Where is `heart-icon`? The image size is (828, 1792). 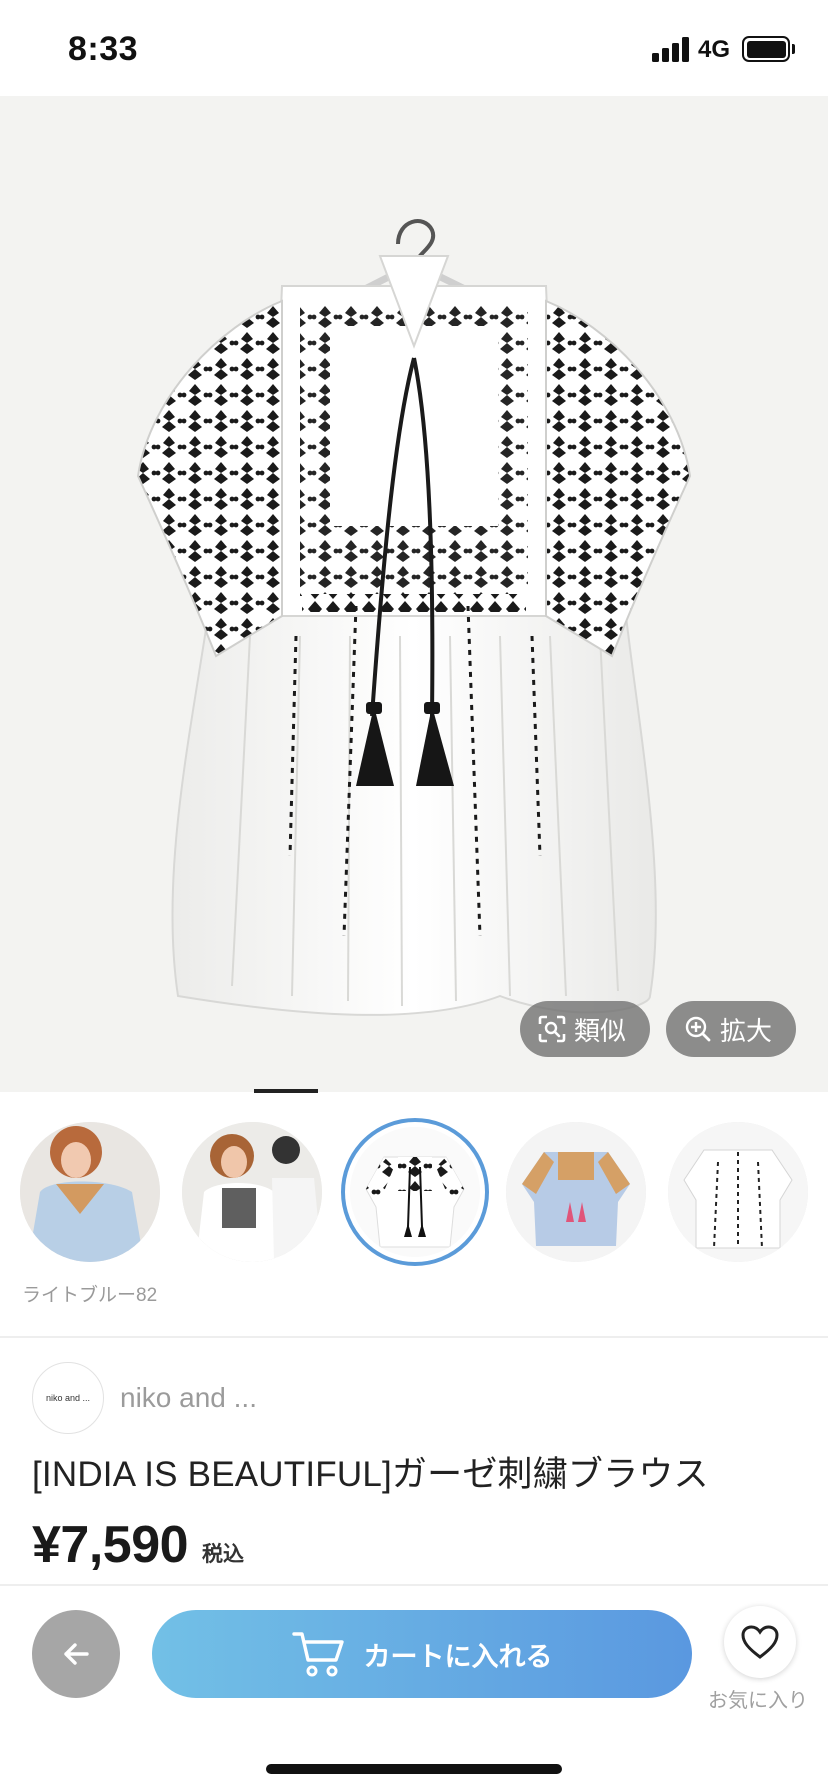
heart-icon is located at coordinates (760, 1642).